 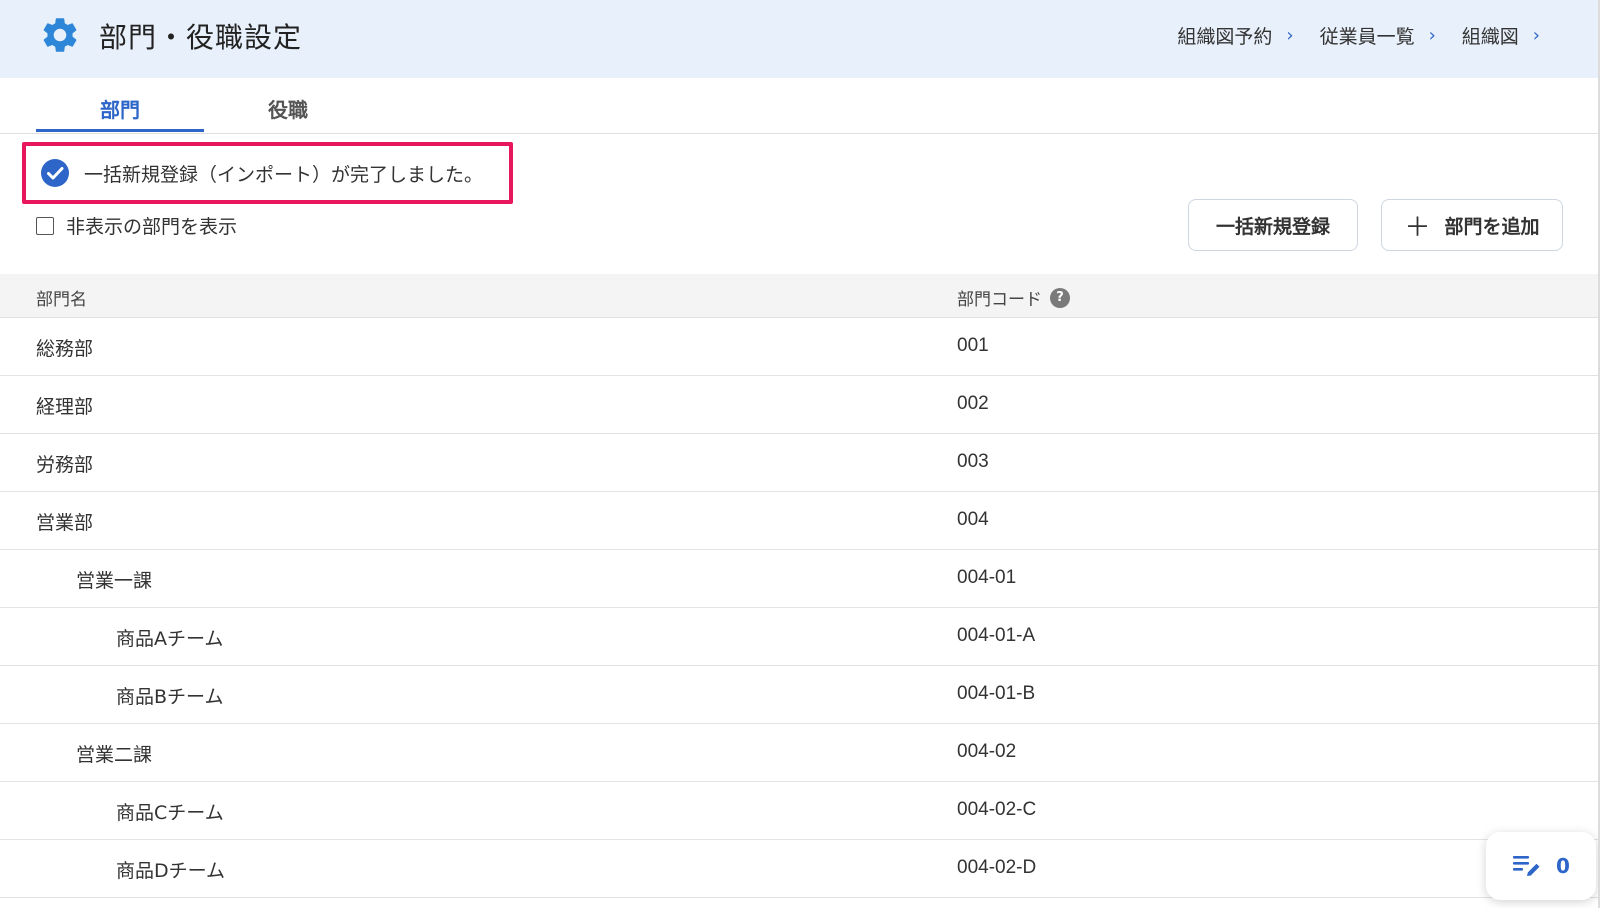 What do you see at coordinates (987, 577) in the screenshot?
I see `department-code: 004-01` at bounding box center [987, 577].